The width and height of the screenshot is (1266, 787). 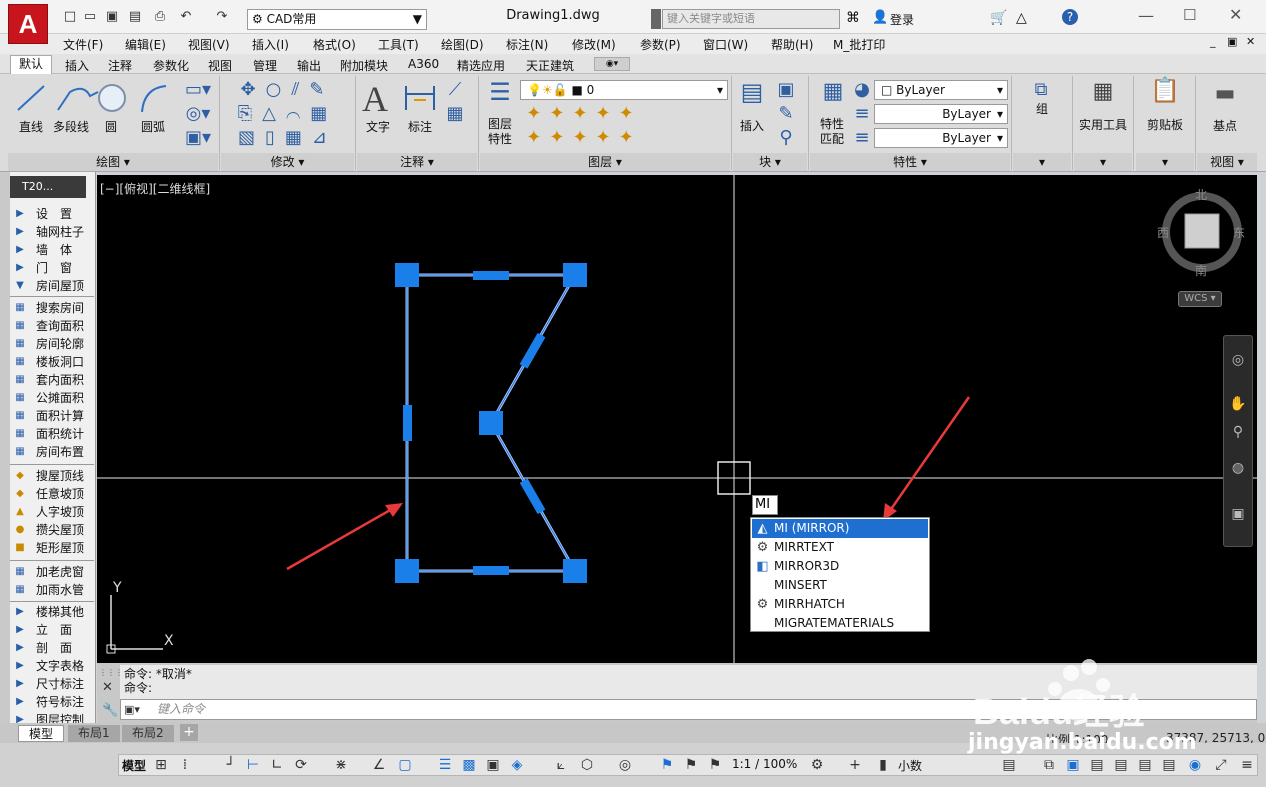 I want to click on customize-wrench-icon: 🔧, so click(x=110, y=710).